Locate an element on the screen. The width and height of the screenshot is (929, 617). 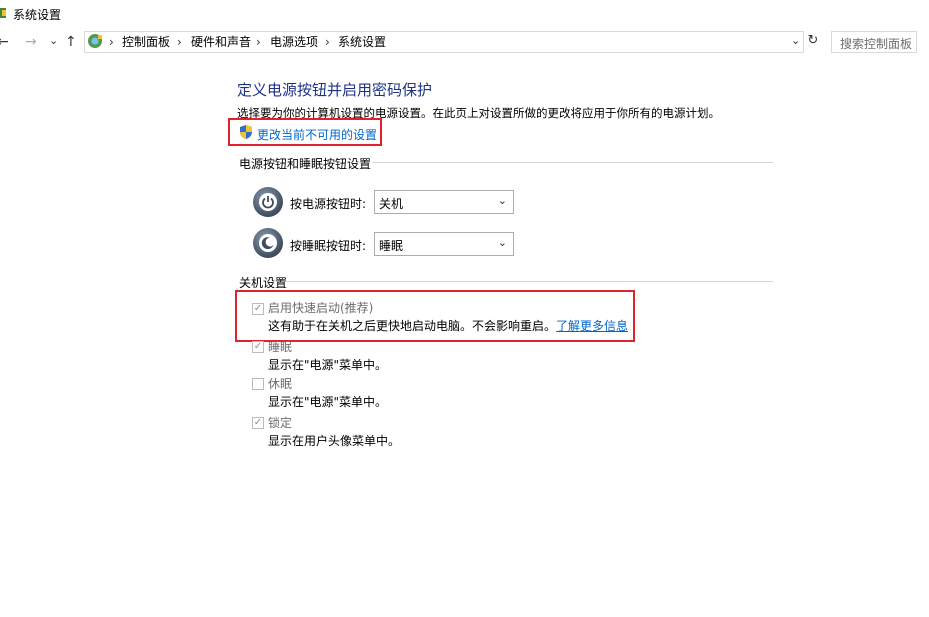
lock-checkbox: ✓ is located at coordinates (258, 423).